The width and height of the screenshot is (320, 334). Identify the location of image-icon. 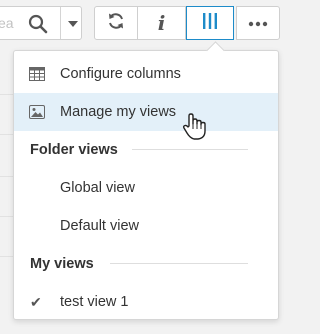
(37, 112).